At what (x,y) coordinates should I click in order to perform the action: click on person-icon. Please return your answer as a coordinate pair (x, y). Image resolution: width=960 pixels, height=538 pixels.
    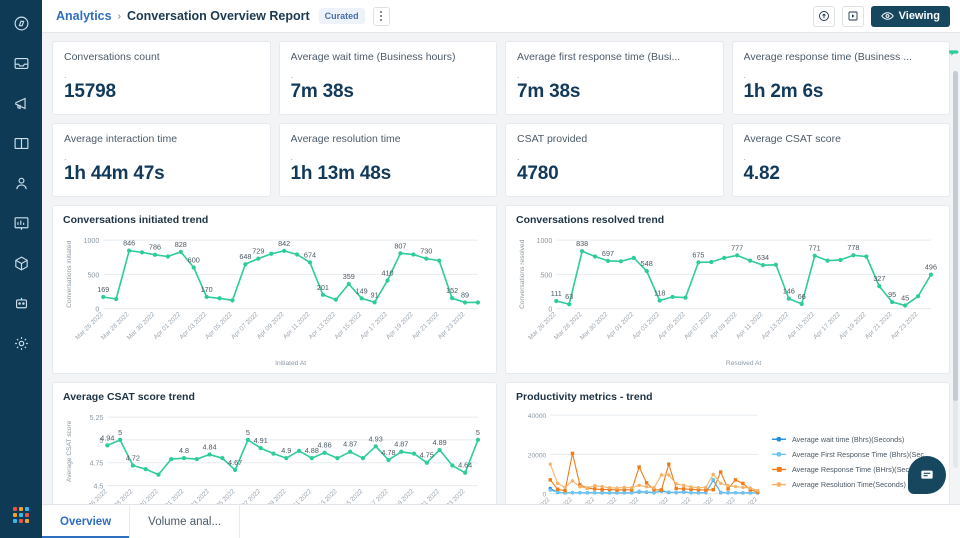
    Looking at the image, I should click on (21, 183).